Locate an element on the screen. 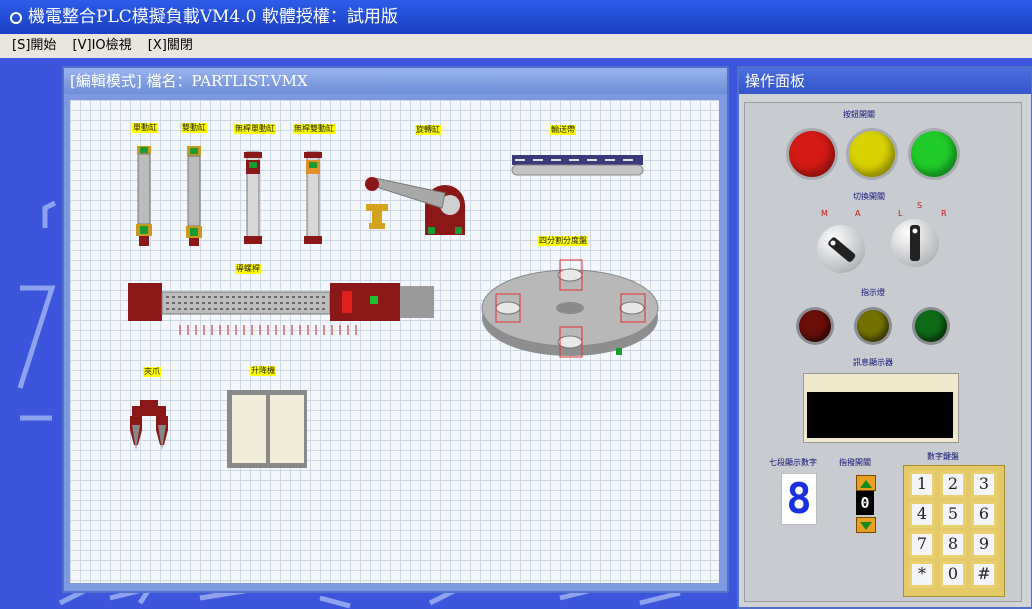 The height and width of the screenshot is (609, 1032). key-2: 2 is located at coordinates (953, 484).